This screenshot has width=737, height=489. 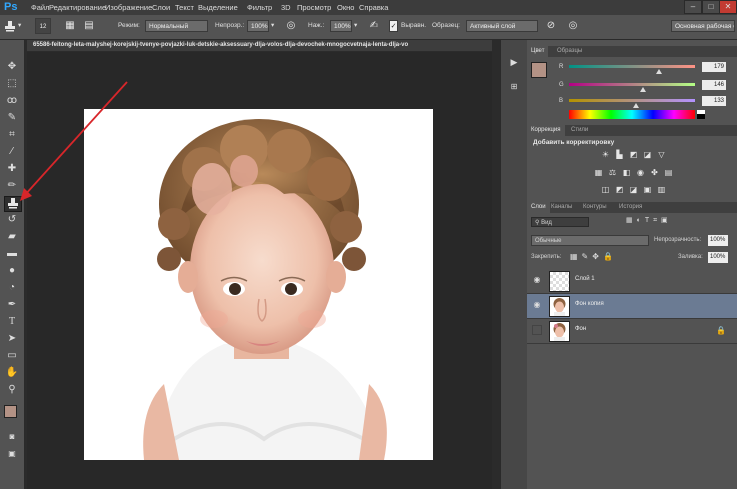 What do you see at coordinates (539, 70) in the screenshot?
I see `panel-foreground-swatch` at bounding box center [539, 70].